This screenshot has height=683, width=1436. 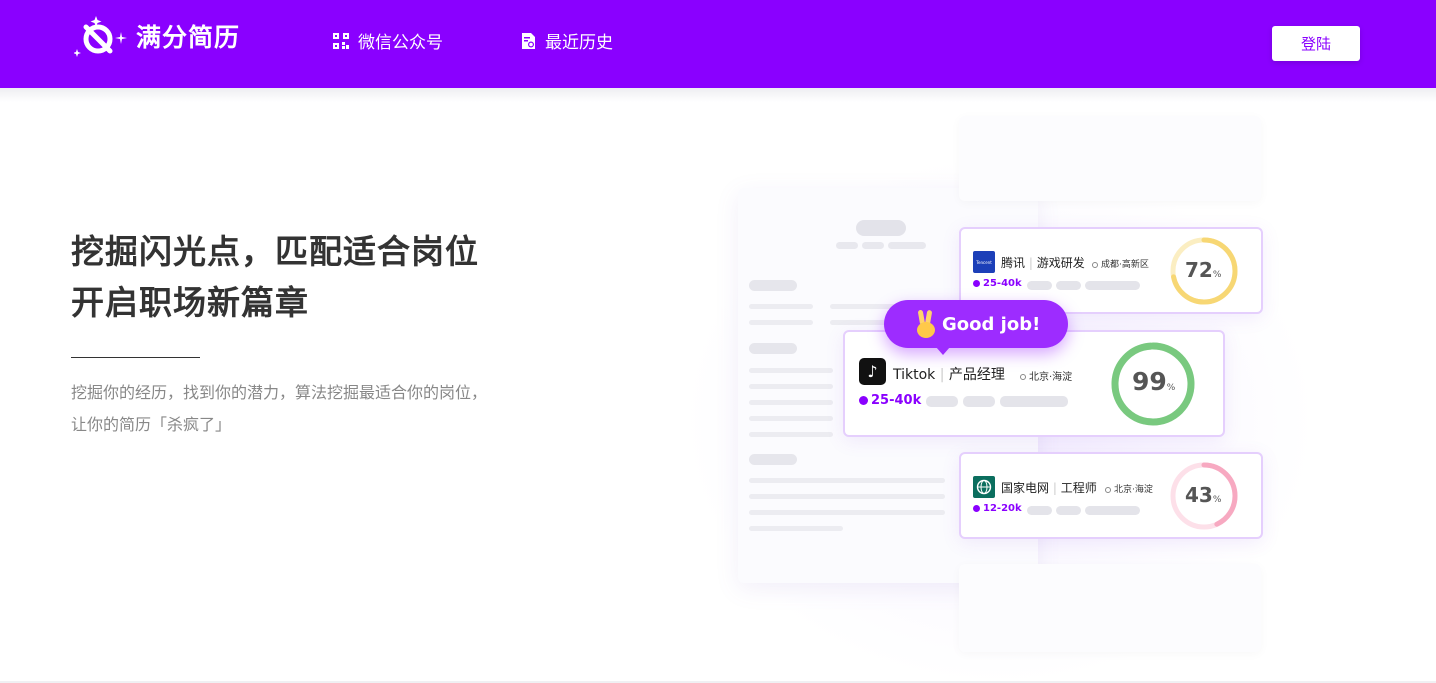 What do you see at coordinates (528, 40) in the screenshot?
I see `history-icon` at bounding box center [528, 40].